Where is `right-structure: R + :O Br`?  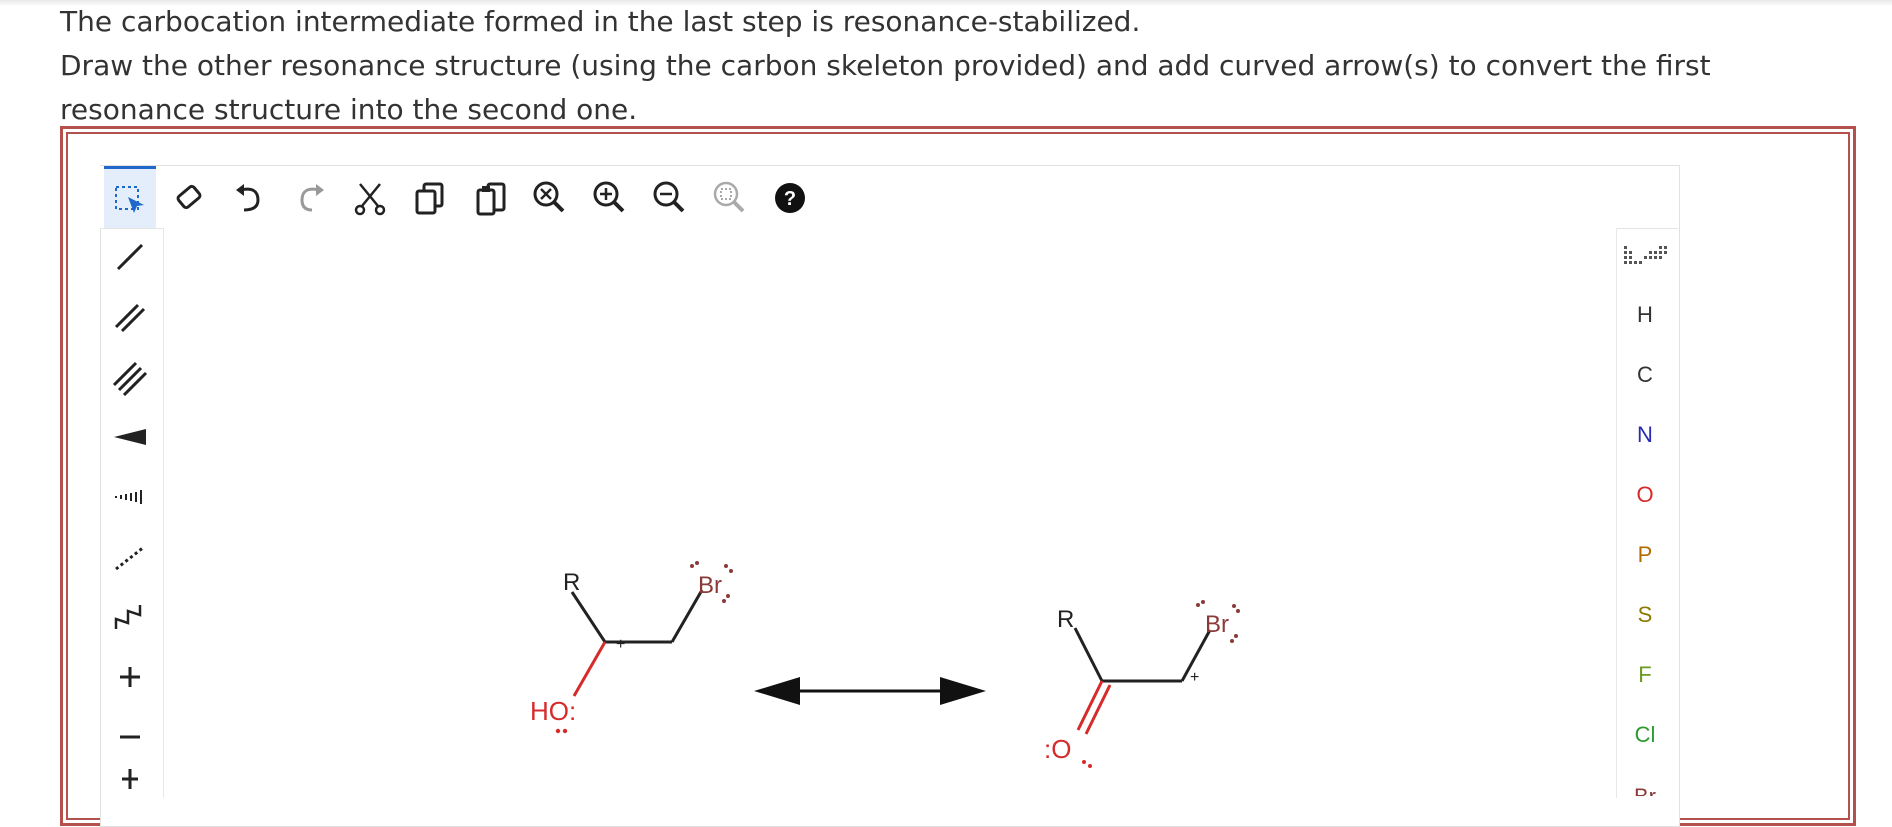 right-structure: R + :O Br is located at coordinates (1142, 684).